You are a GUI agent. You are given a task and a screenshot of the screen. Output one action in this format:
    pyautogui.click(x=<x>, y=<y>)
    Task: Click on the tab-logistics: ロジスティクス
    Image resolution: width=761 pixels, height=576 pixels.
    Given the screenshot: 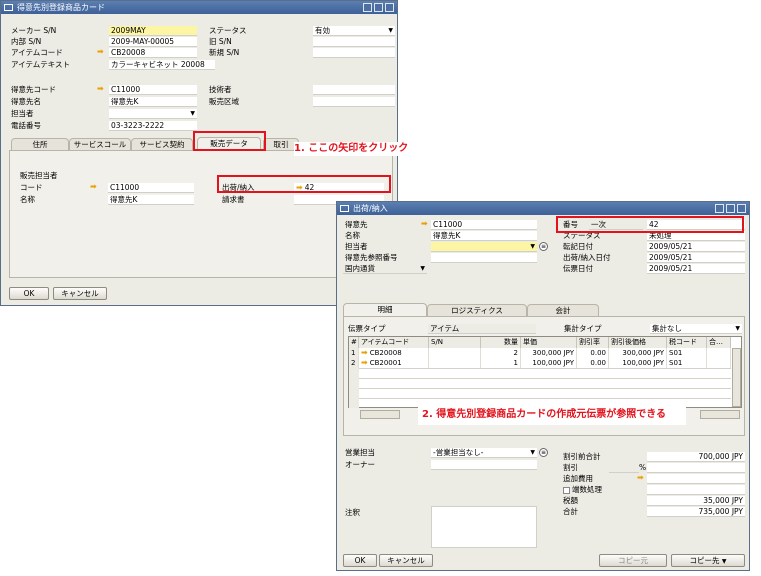 What is the action you would take?
    pyautogui.click(x=477, y=310)
    